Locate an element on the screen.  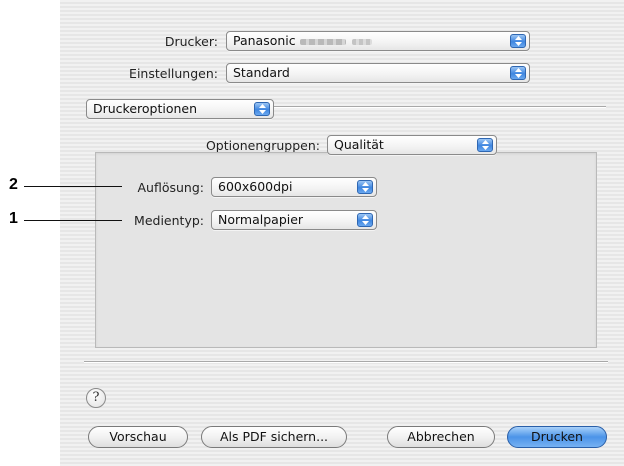
media-type-label: Medientyp: is located at coordinates (169, 220).